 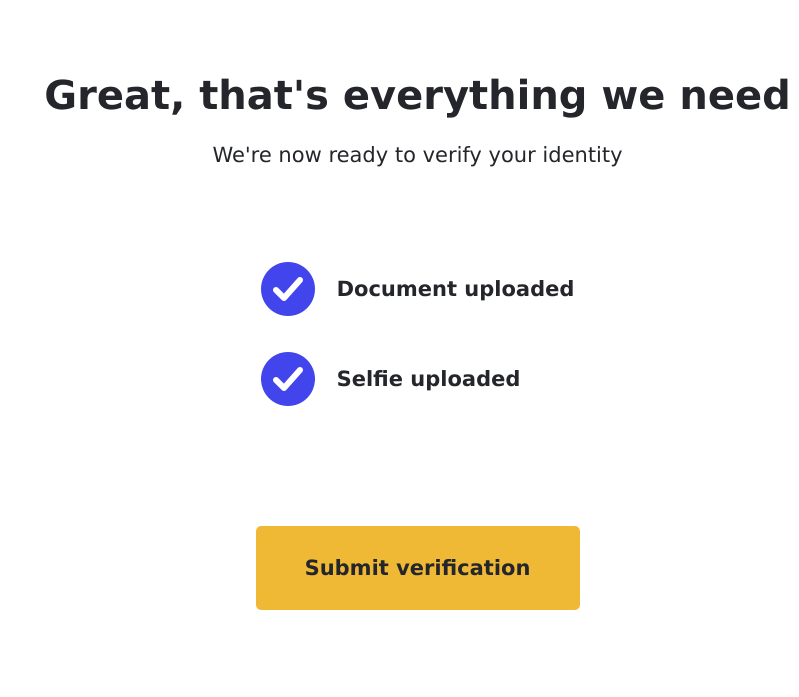 I want to click on upload-status-label: Document uploaded, so click(x=455, y=289).